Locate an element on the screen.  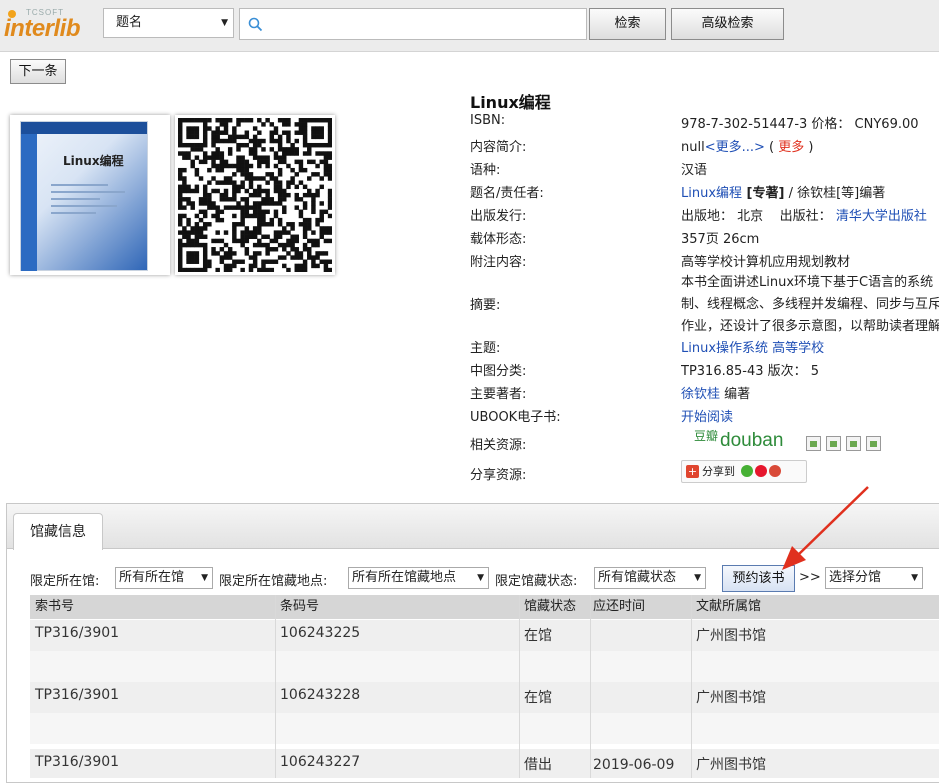
wechat-icon is located at coordinates (746, 471).